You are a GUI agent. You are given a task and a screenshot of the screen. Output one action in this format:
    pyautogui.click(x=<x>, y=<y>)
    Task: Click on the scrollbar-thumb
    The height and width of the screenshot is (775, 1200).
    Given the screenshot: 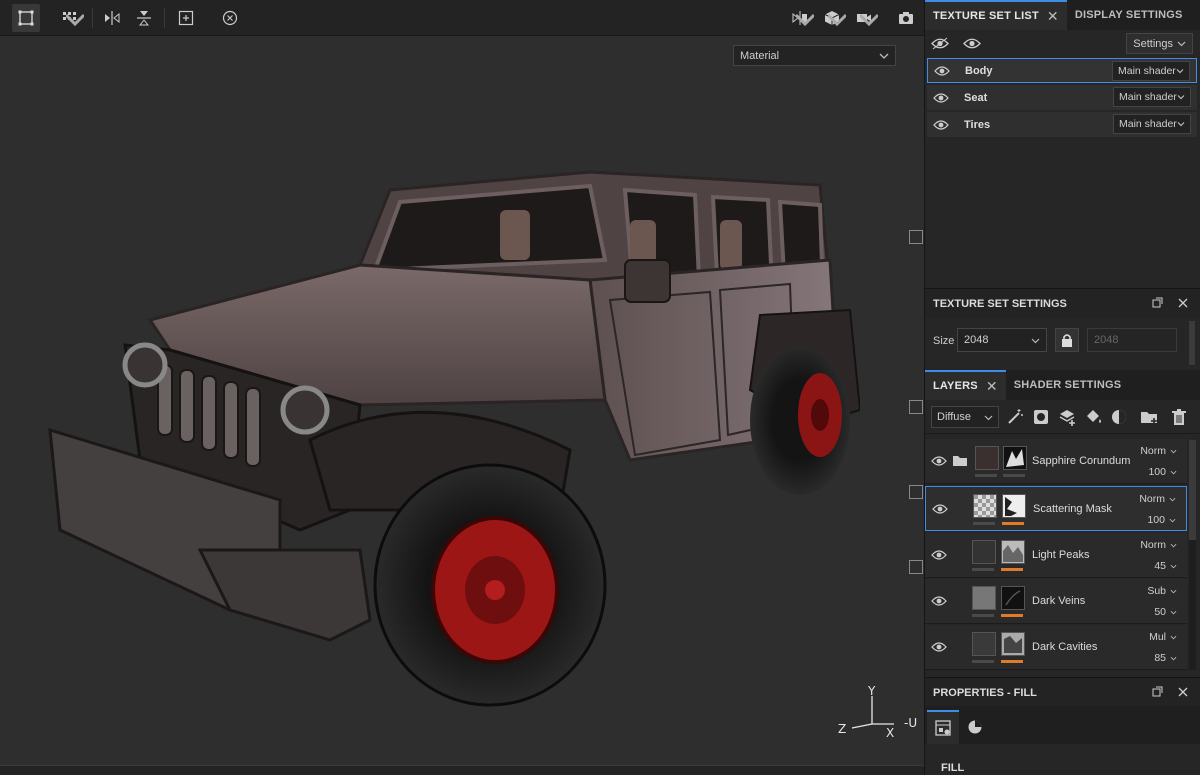 What is the action you would take?
    pyautogui.click(x=1192, y=490)
    